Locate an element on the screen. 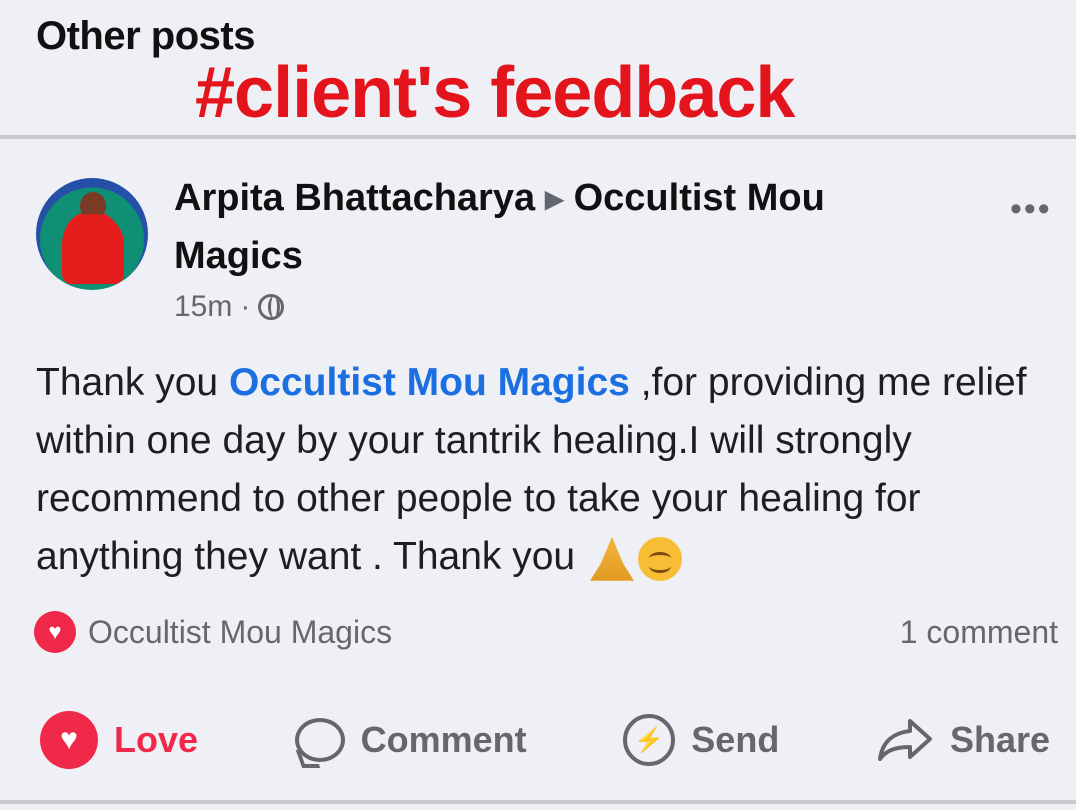 This screenshot has height=810, width=1076. arrow-icon: ▶ is located at coordinates (554, 199).